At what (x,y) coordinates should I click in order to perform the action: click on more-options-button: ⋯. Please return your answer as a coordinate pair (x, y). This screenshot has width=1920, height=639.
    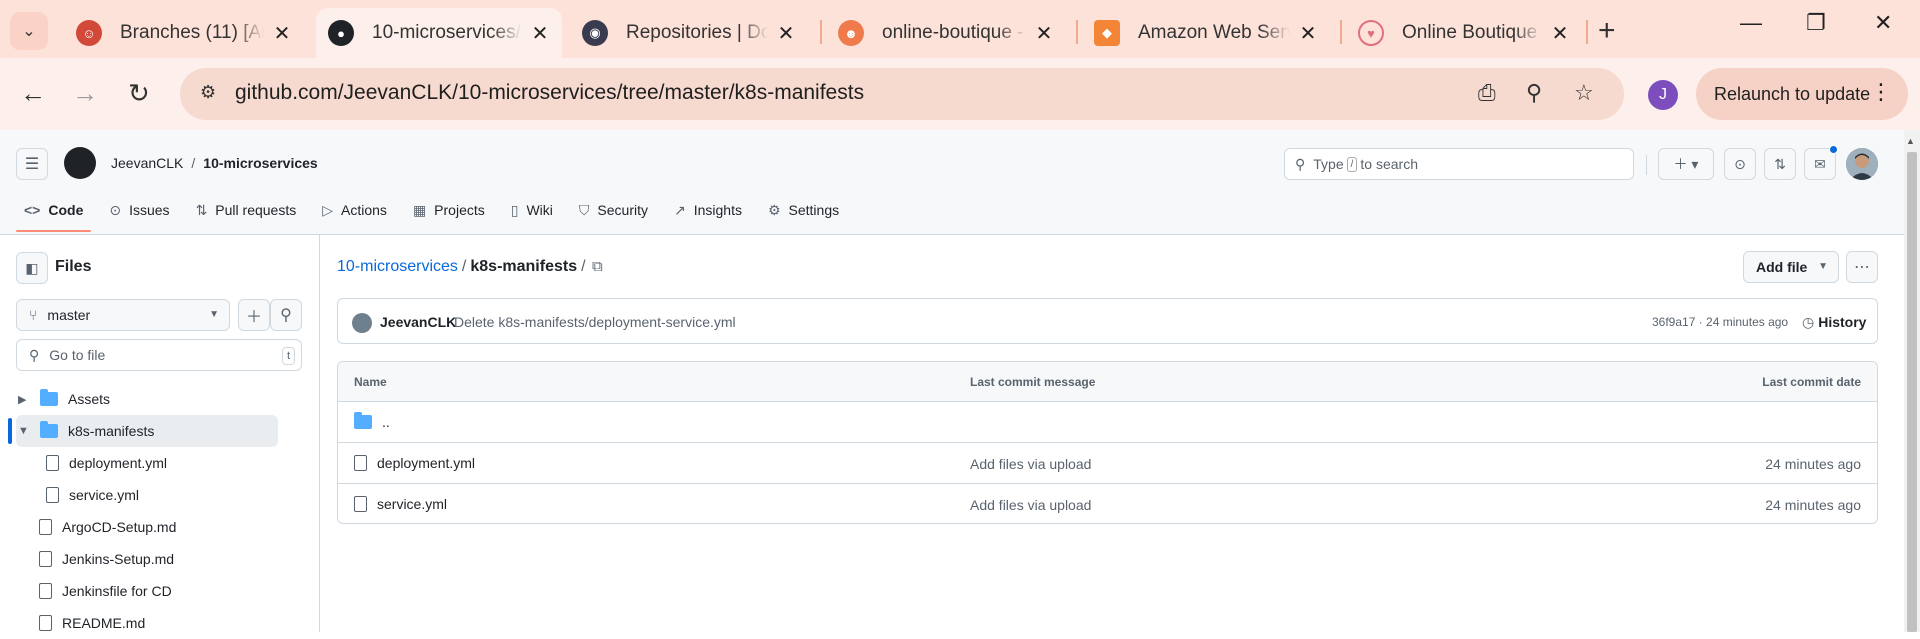
    Looking at the image, I should click on (1862, 267).